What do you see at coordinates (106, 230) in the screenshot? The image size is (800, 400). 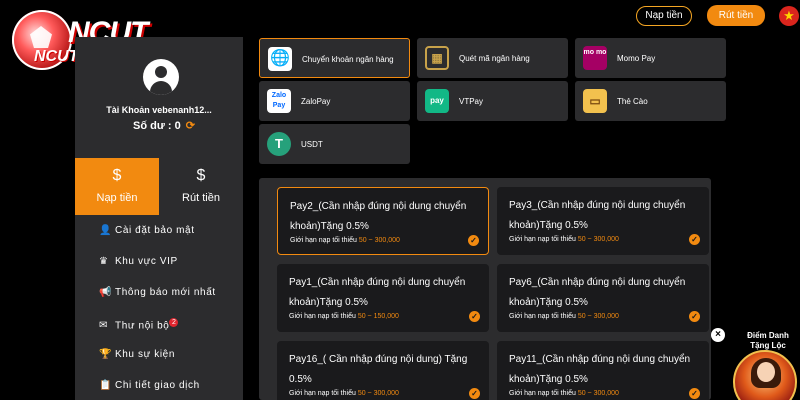 I see `user-lock-icon: 👤` at bounding box center [106, 230].